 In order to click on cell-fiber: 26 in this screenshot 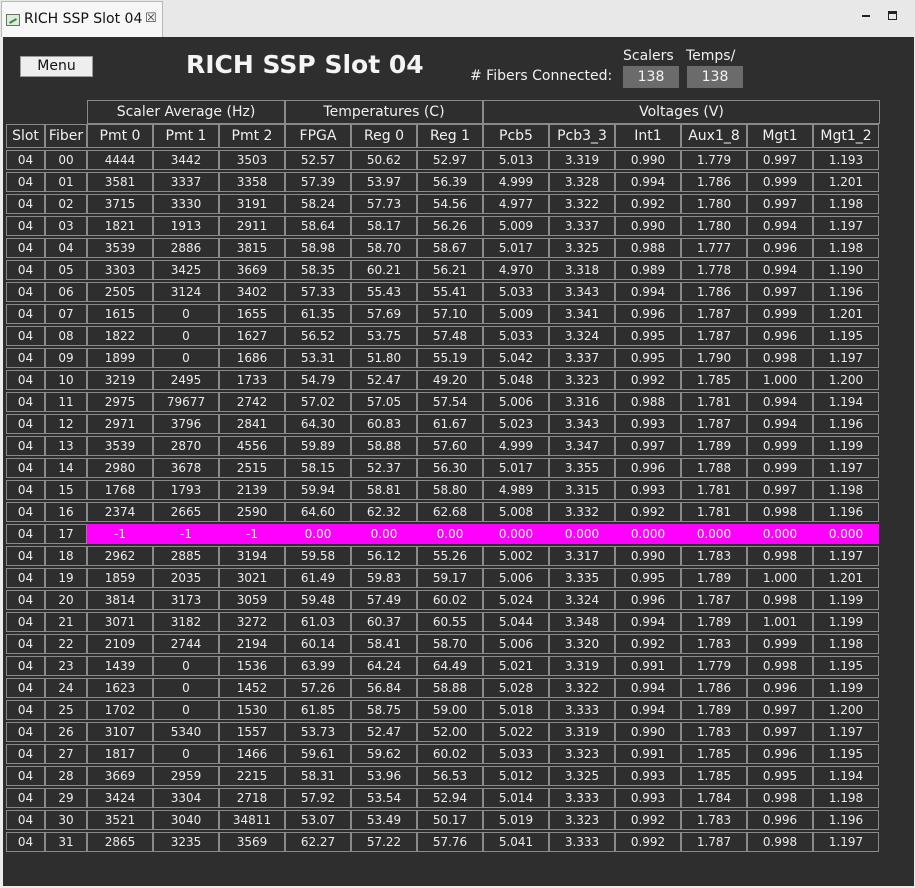, I will do `click(66, 732)`.